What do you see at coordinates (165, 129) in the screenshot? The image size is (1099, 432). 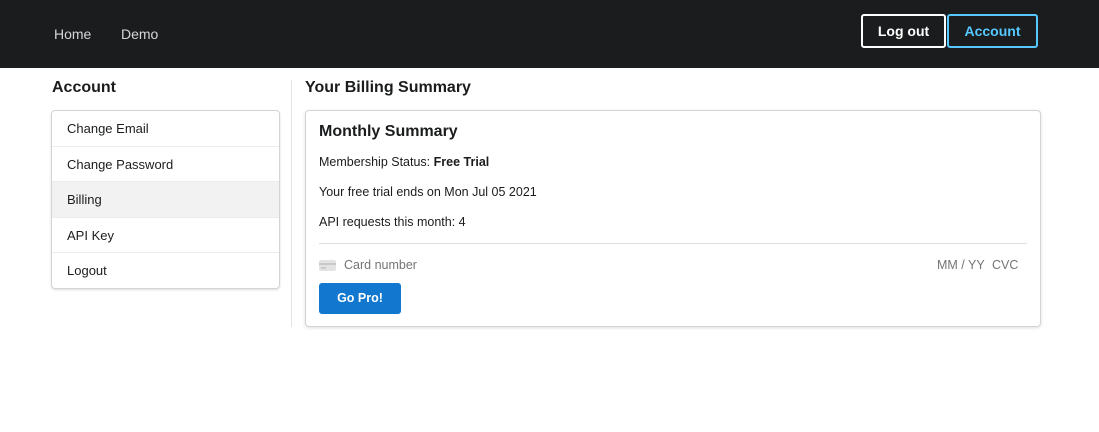 I see `menu-item-change-email: Change Email` at bounding box center [165, 129].